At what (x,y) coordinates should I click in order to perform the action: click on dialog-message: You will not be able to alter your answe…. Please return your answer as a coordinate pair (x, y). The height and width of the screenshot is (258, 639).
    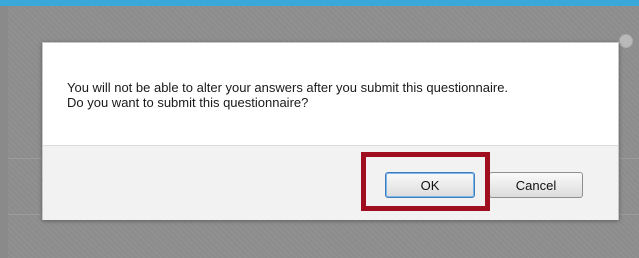
    Looking at the image, I should click on (337, 95).